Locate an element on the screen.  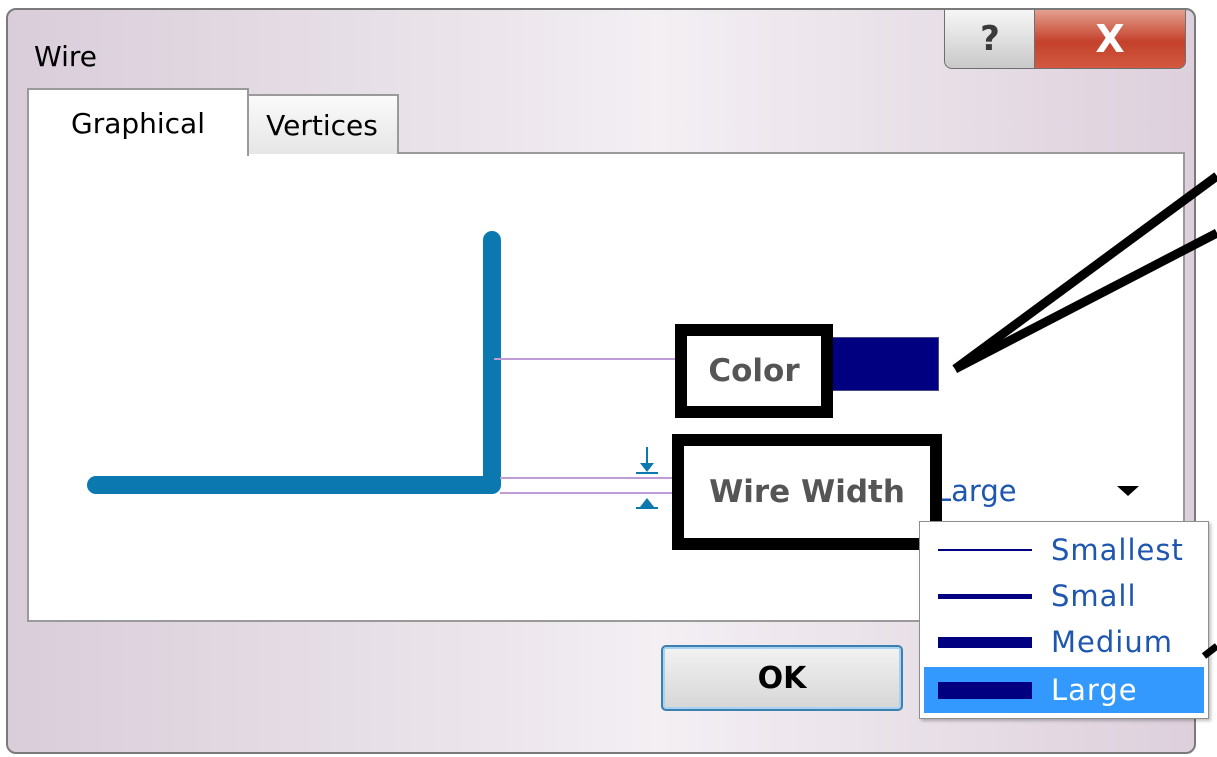
close-button: X is located at coordinates (1110, 39).